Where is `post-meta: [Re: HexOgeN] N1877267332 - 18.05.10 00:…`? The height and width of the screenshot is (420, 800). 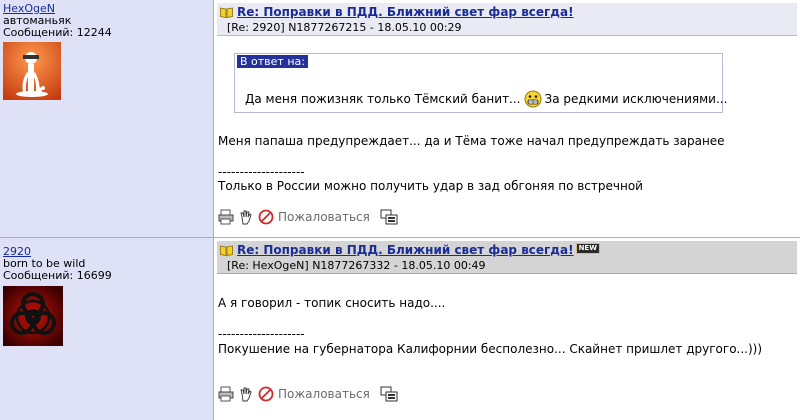 post-meta: [Re: HexOgeN] N1877267332 - 18.05.10 00:… is located at coordinates (356, 265).